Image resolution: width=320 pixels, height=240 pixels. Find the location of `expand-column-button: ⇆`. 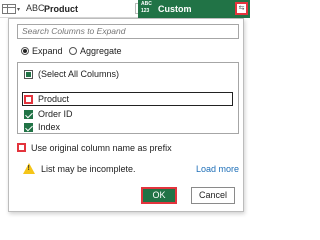

expand-column-button: ⇆ is located at coordinates (241, 8).